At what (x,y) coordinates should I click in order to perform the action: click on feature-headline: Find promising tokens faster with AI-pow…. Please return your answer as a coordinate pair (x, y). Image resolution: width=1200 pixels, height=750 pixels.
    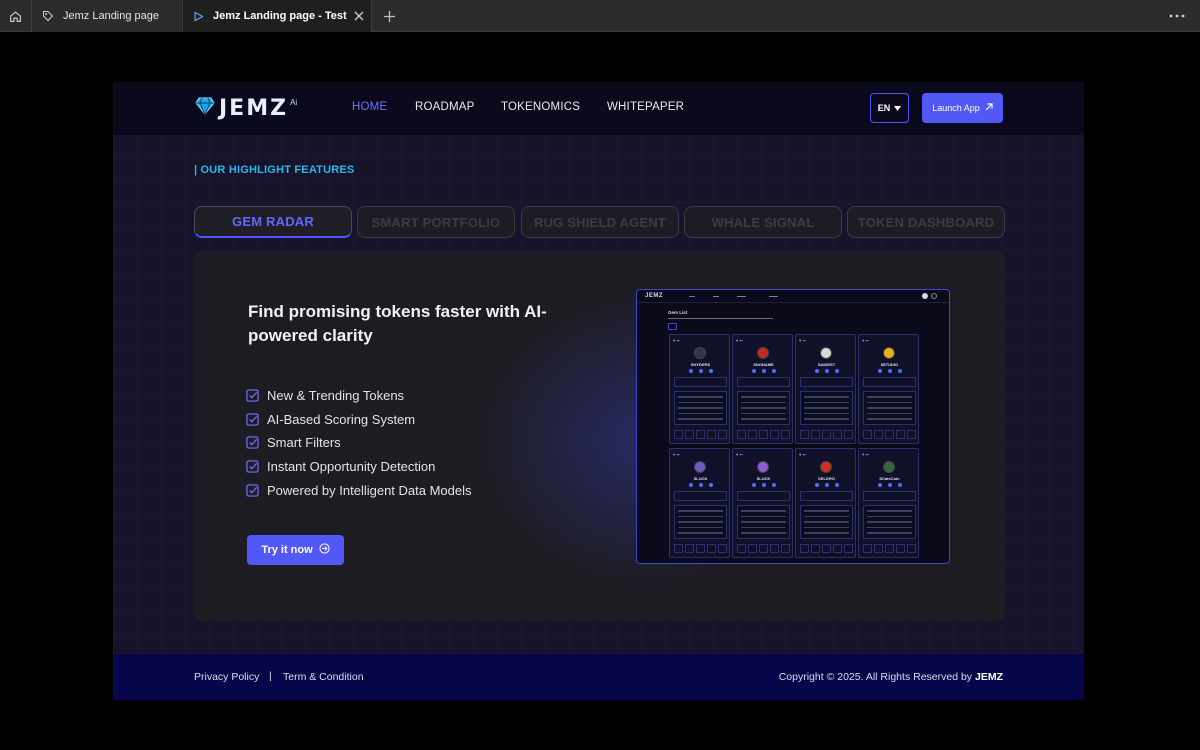
    Looking at the image, I should click on (397, 323).